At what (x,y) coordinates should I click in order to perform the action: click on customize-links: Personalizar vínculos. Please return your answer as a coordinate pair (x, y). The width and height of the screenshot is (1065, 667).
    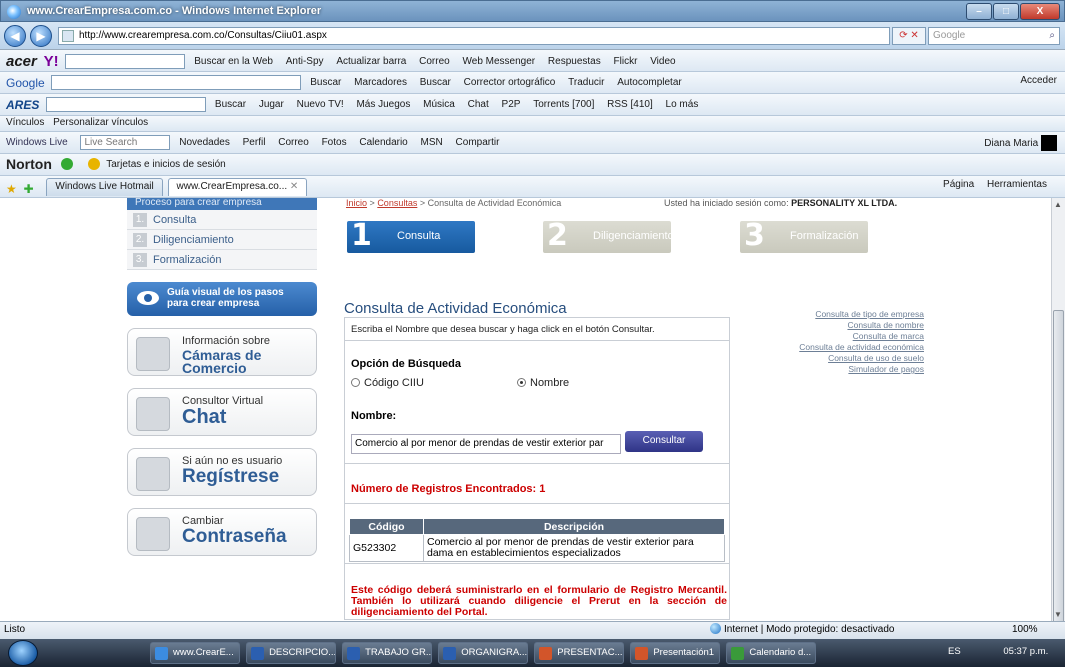
    Looking at the image, I should click on (100, 122).